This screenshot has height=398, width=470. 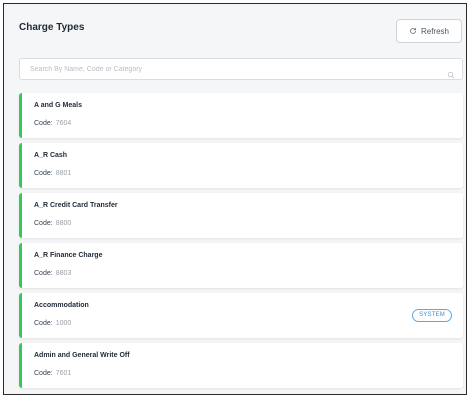 What do you see at coordinates (63, 123) in the screenshot?
I see `code-value: 7604` at bounding box center [63, 123].